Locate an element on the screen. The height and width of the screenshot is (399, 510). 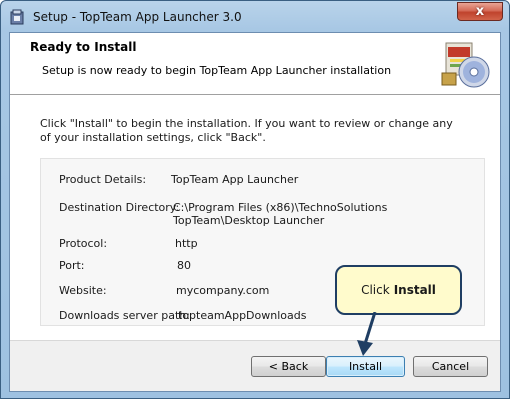
cancel-button: Cancel is located at coordinates (450, 366).